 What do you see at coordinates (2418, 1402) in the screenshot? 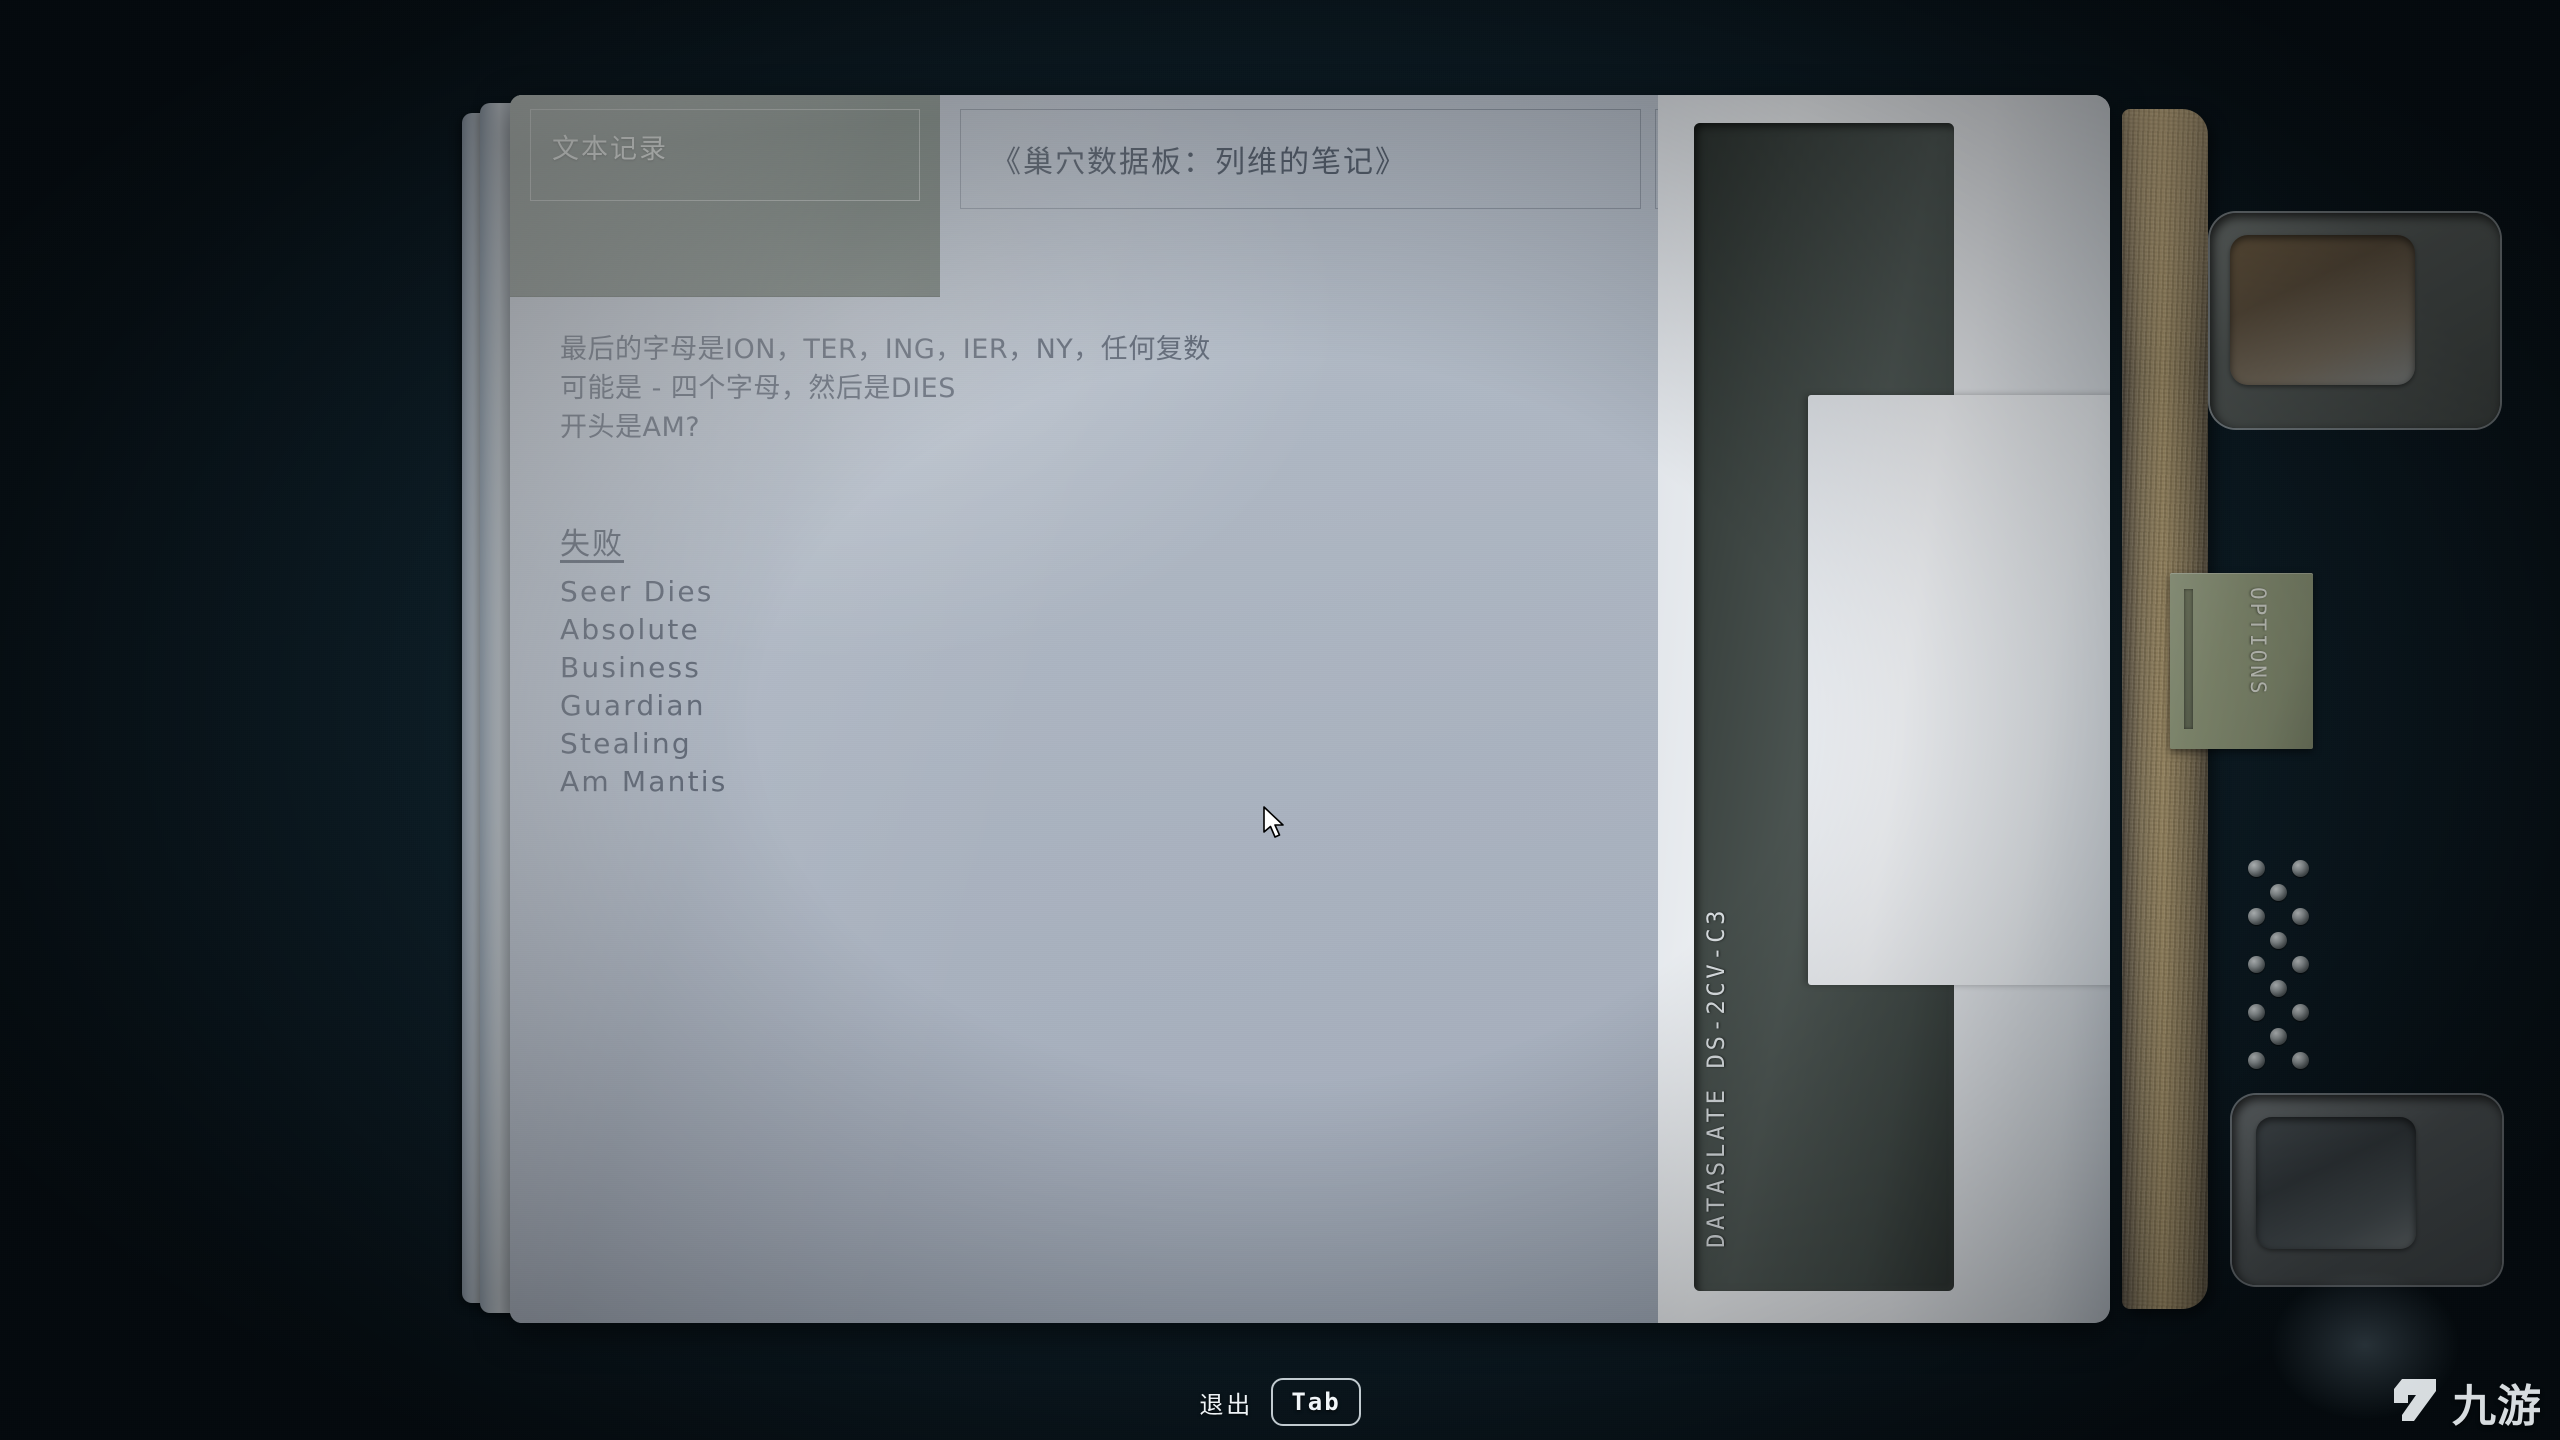
I see `watermark-logo-icon` at bounding box center [2418, 1402].